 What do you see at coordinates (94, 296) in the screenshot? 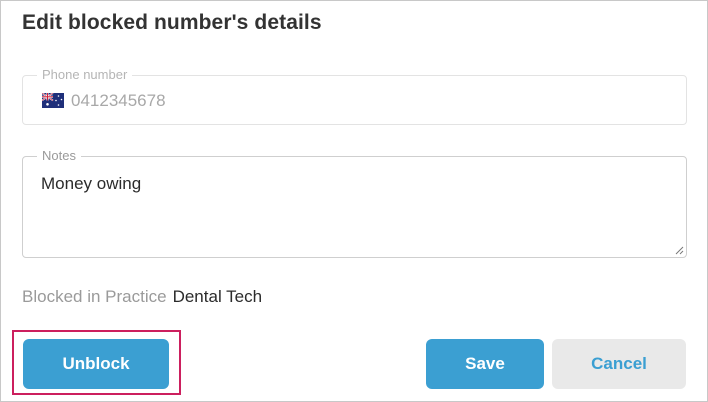
I see `blocked-in-practice-label: Blocked in Practice` at bounding box center [94, 296].